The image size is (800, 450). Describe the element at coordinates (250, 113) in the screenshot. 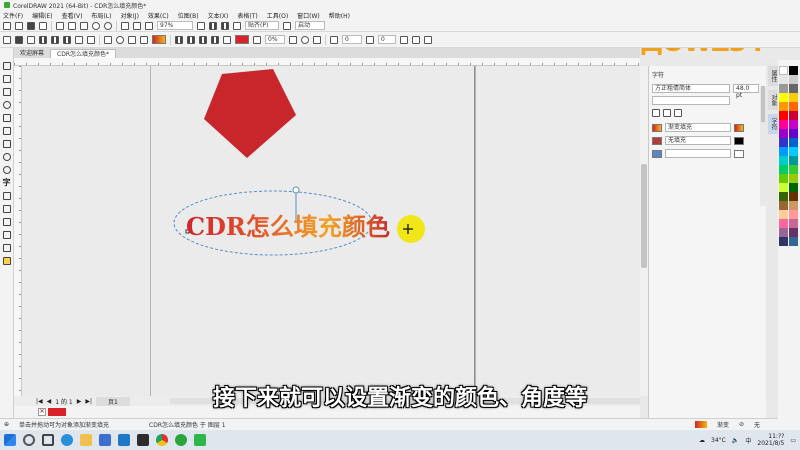

I see `red-pentagon` at that location.